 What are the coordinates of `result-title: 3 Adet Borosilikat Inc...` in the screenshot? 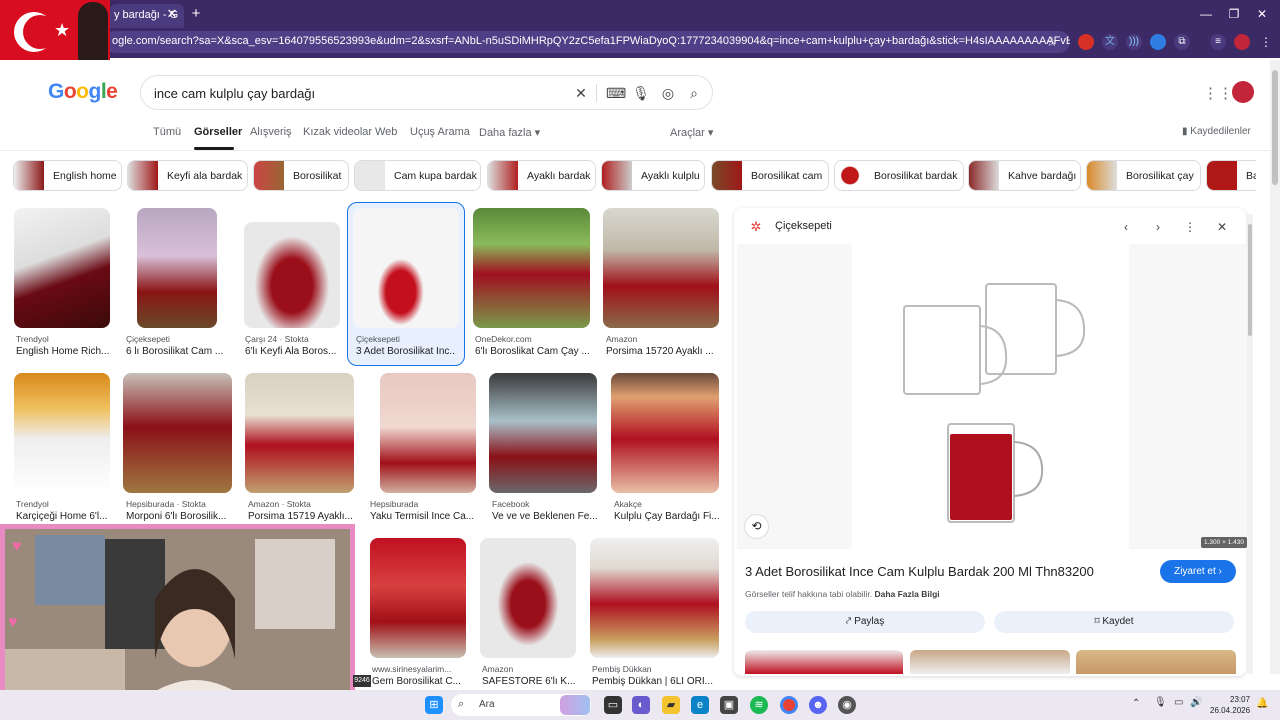 It's located at (406, 351).